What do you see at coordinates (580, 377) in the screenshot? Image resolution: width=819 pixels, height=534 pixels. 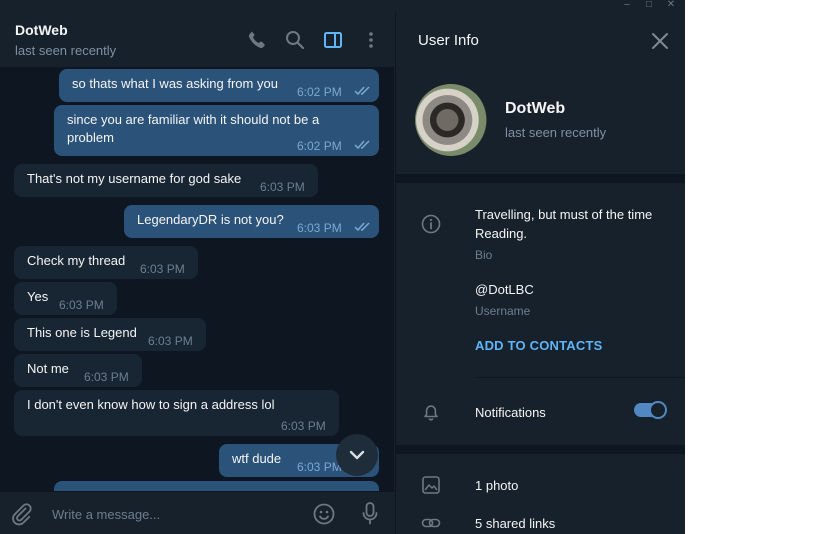 I see `divider` at bounding box center [580, 377].